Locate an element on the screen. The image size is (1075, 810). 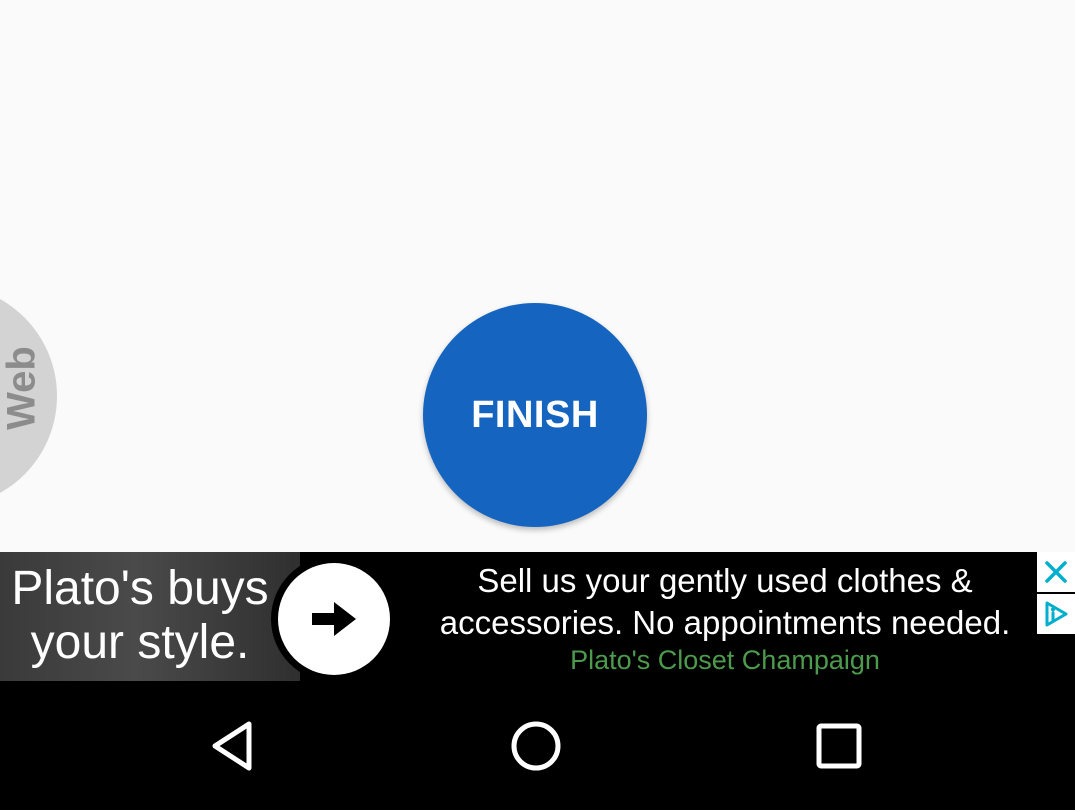
close-icon is located at coordinates (1056, 572).